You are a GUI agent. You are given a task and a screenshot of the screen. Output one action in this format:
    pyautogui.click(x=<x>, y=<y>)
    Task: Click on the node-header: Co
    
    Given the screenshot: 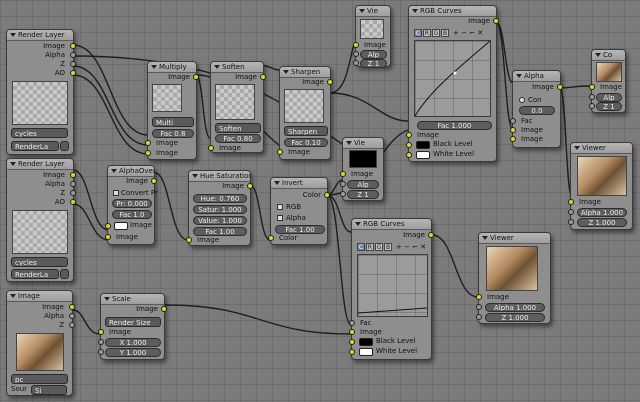 What is the action you would take?
    pyautogui.click(x=608, y=55)
    